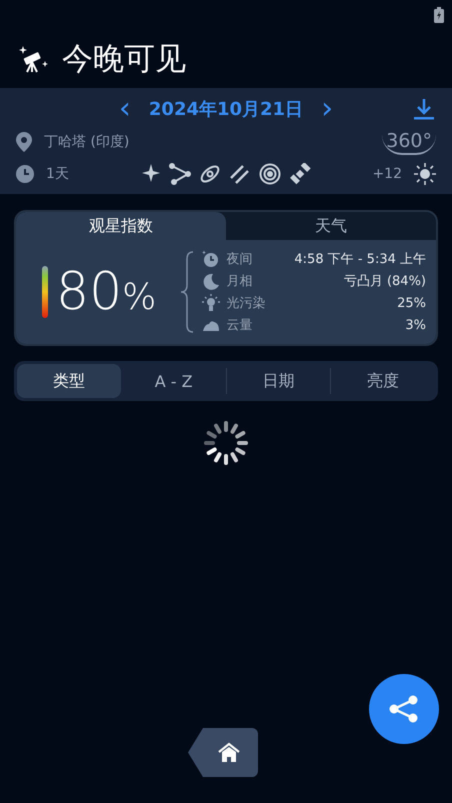 The width and height of the screenshot is (452, 803). What do you see at coordinates (179, 174) in the screenshot?
I see `constellation-icon` at bounding box center [179, 174].